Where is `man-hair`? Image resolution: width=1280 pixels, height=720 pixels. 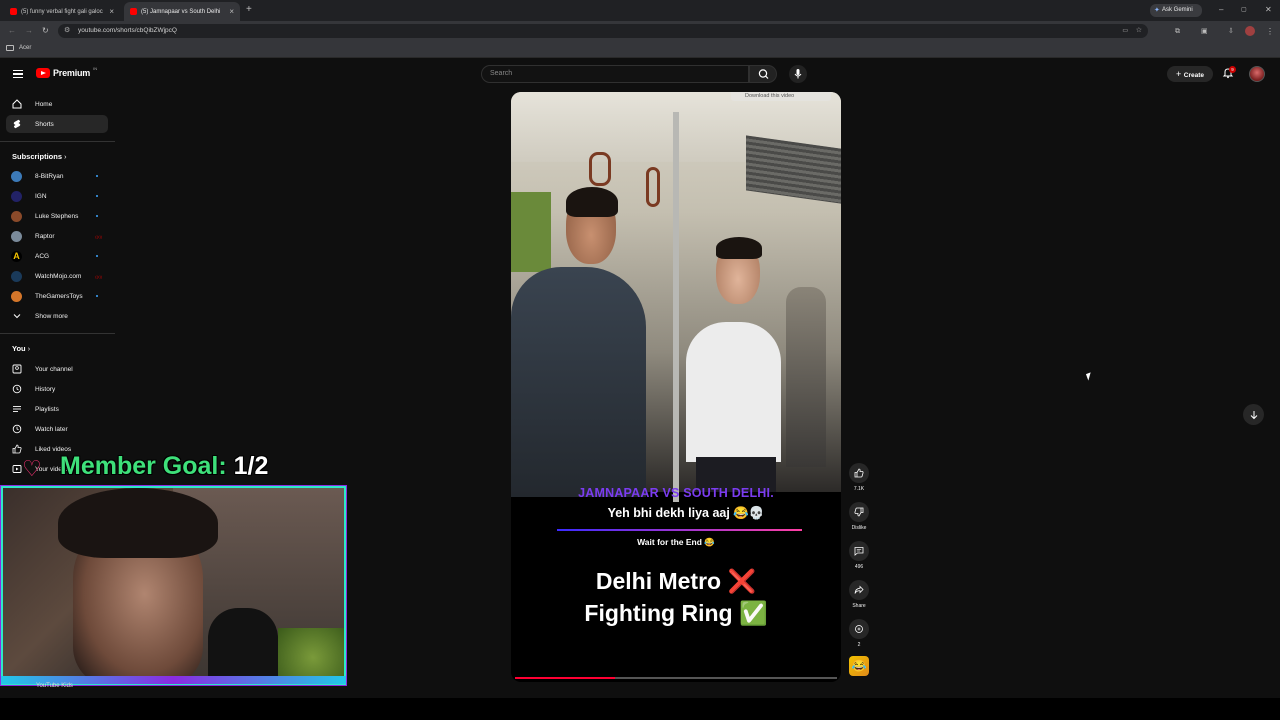
man-hair is located at coordinates (592, 202).